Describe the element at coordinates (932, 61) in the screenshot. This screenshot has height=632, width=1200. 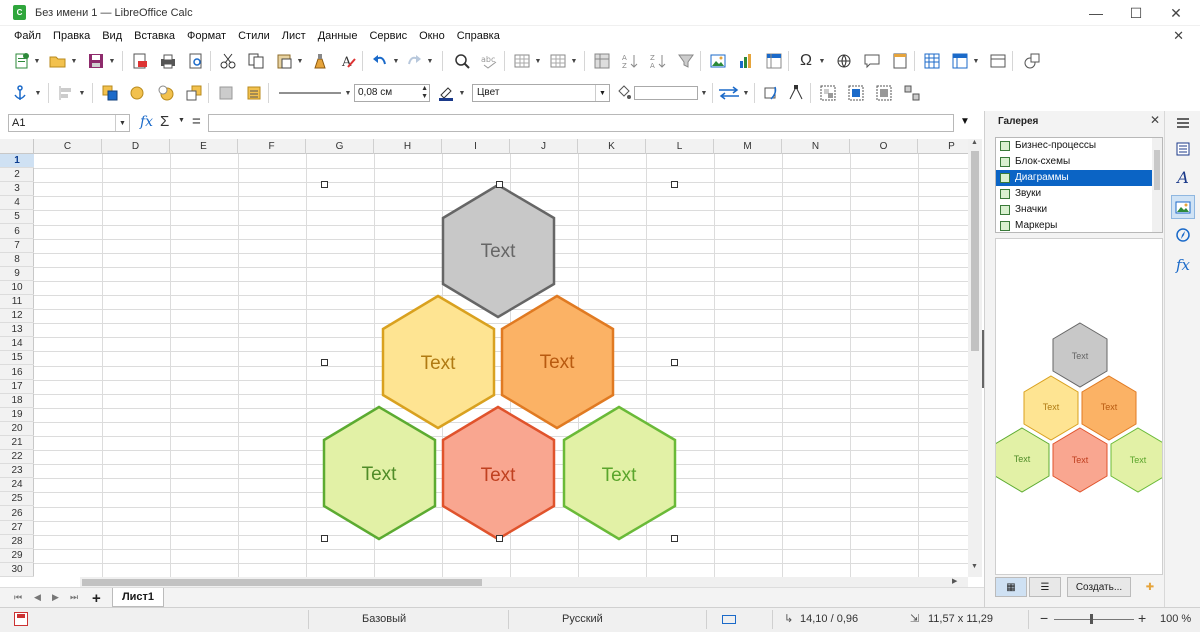
I see `define-print-area-icon` at that location.